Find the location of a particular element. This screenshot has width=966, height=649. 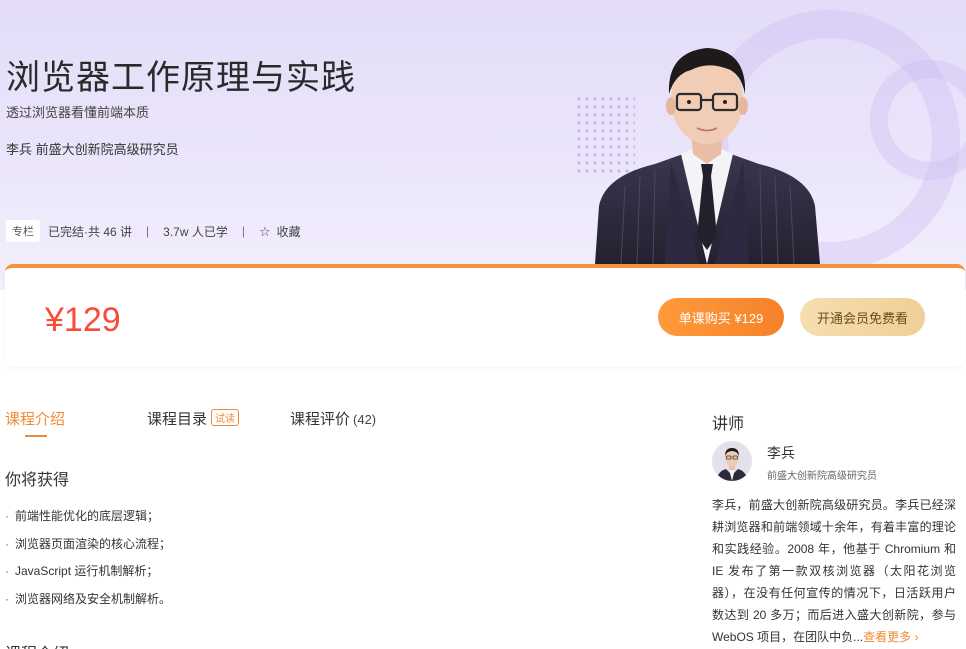

tab-reviews: 课程评价 (42) is located at coordinates (333, 418).